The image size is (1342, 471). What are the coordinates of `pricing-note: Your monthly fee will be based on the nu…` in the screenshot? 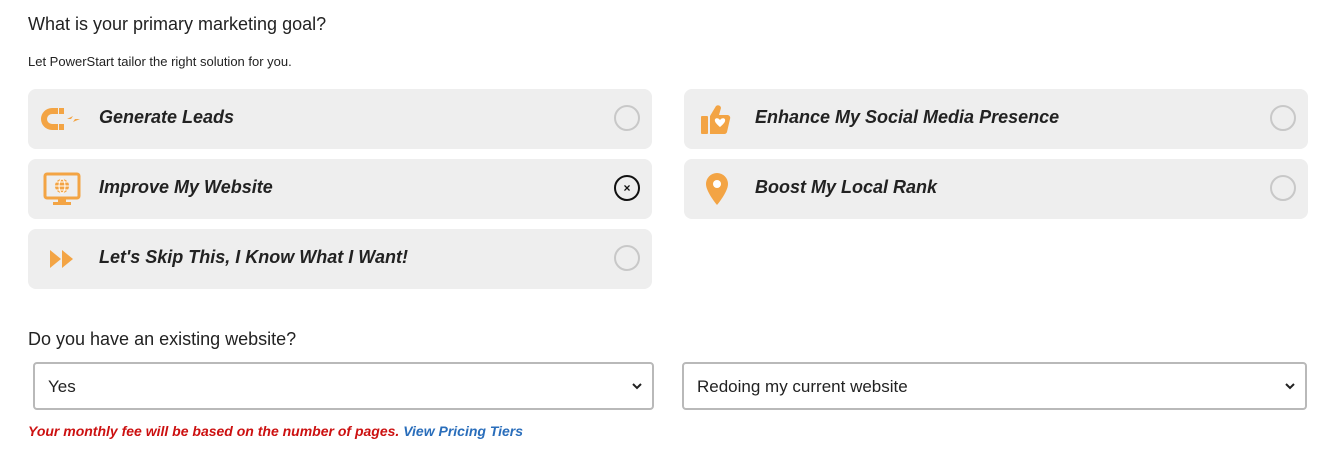 It's located at (275, 431).